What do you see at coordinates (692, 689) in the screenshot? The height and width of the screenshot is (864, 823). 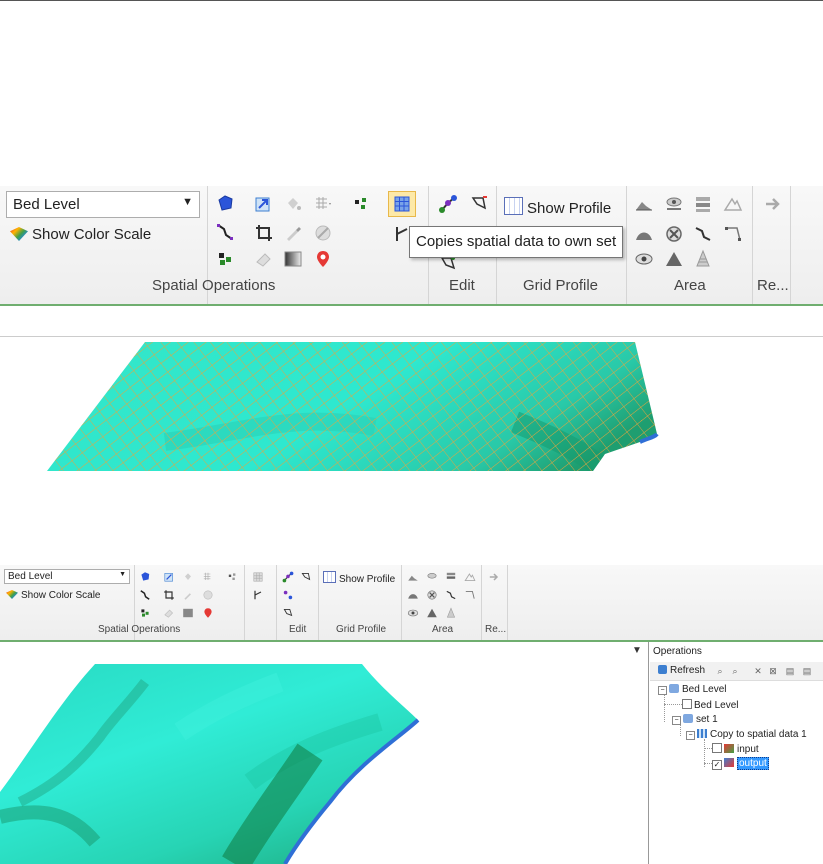 I see `tree-item-bed-level-root: − Bed Level` at bounding box center [692, 689].